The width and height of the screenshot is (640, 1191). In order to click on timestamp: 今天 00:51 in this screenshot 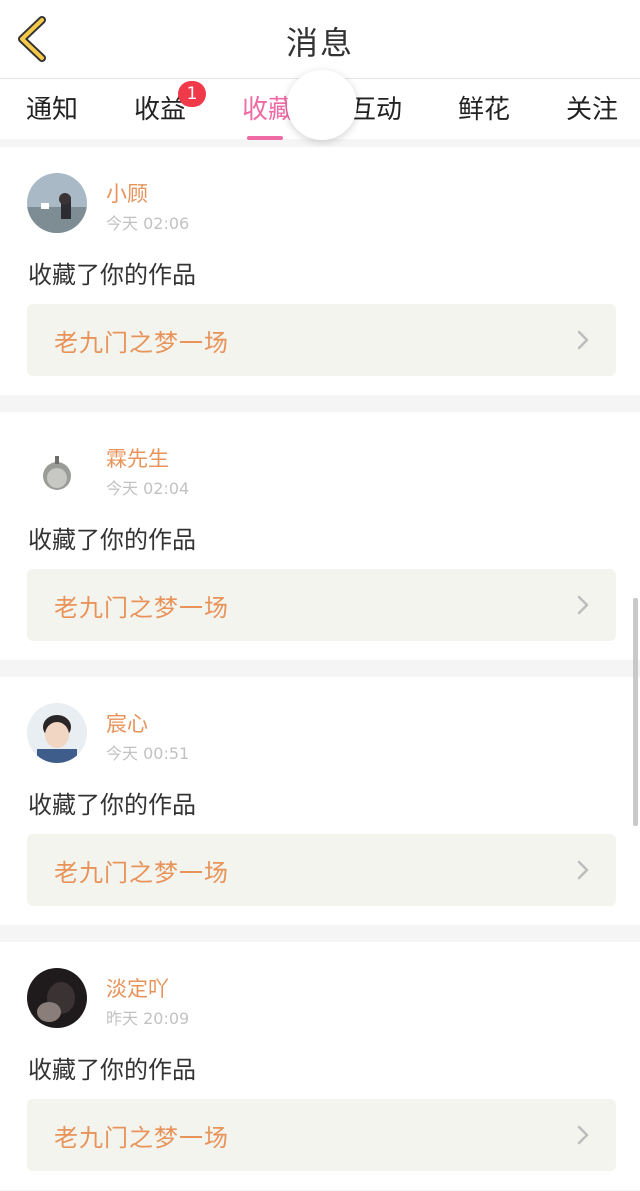, I will do `click(148, 753)`.